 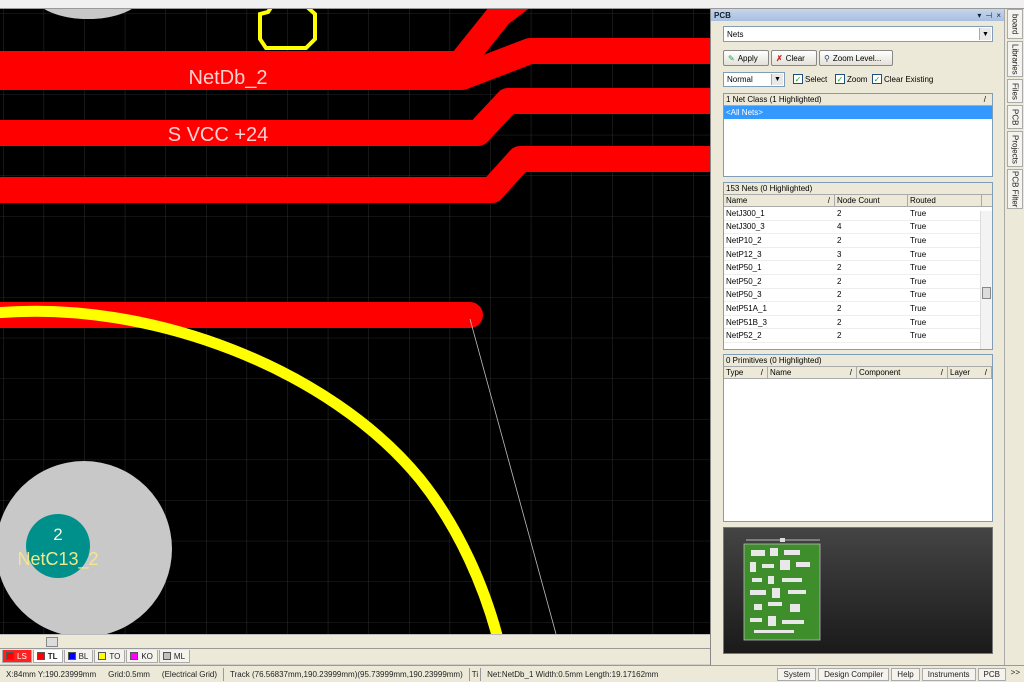 I want to click on table-row: NetP52_2 2 True, so click(x=858, y=336).